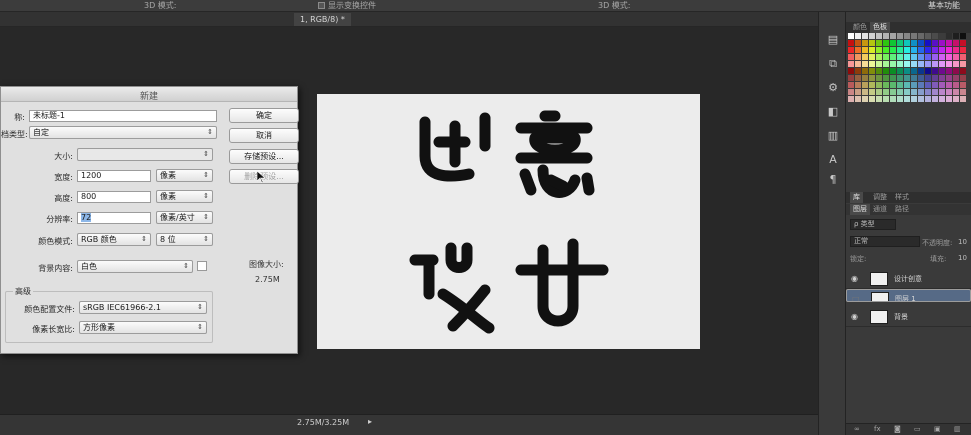  What do you see at coordinates (370, 421) in the screenshot?
I see `status-menu-arrow-icon: ▸` at bounding box center [370, 421].